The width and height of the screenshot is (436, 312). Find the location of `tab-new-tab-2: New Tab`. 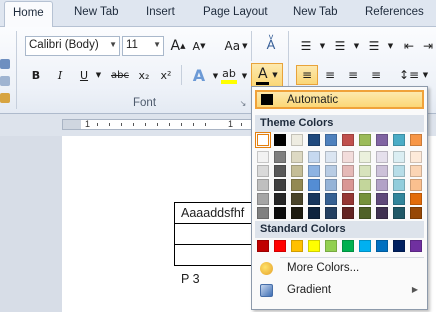

tab-new-tab-2: New Tab is located at coordinates (315, 12).